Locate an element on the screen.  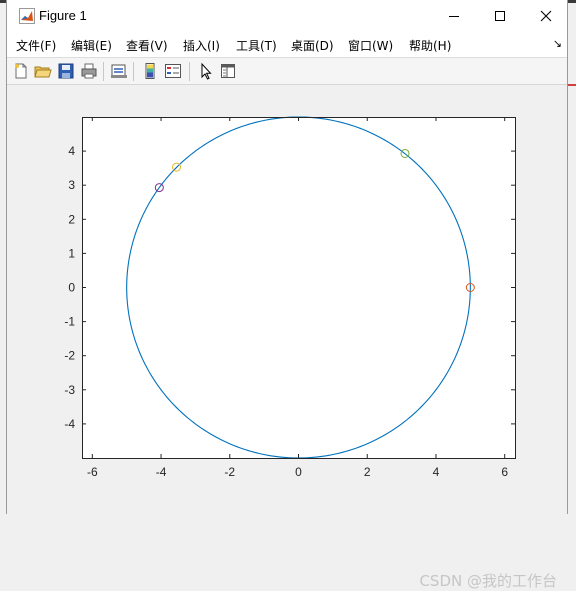
x-tick-label: 2 is located at coordinates (367, 472).